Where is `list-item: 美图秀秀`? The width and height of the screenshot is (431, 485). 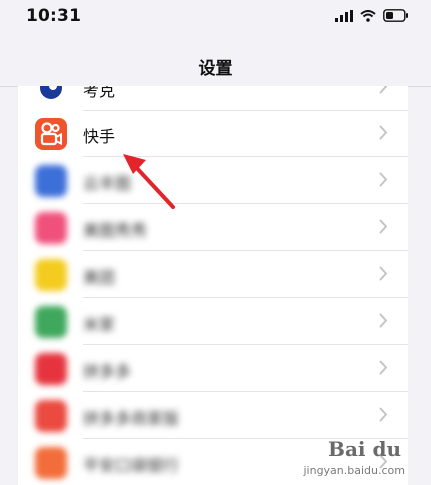
list-item: 美图秀秀 is located at coordinates (213, 227).